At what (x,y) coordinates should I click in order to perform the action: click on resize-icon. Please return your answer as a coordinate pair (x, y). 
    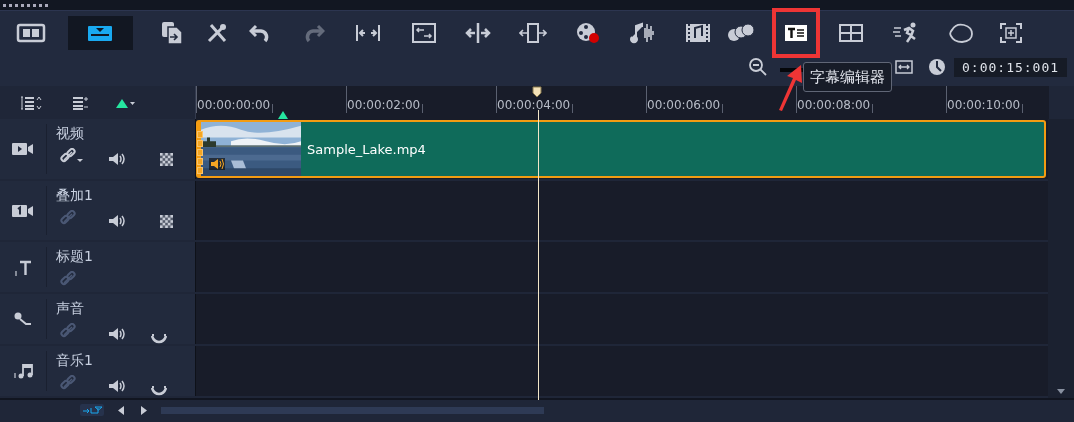
    Looking at the image, I should click on (424, 33).